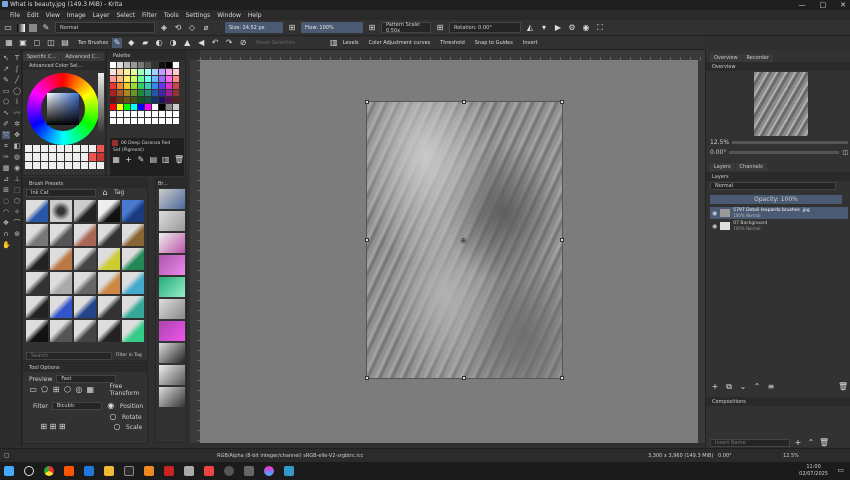 The image size is (850, 480). I want to click on freehand-path-icon: 〰, so click(17, 113).